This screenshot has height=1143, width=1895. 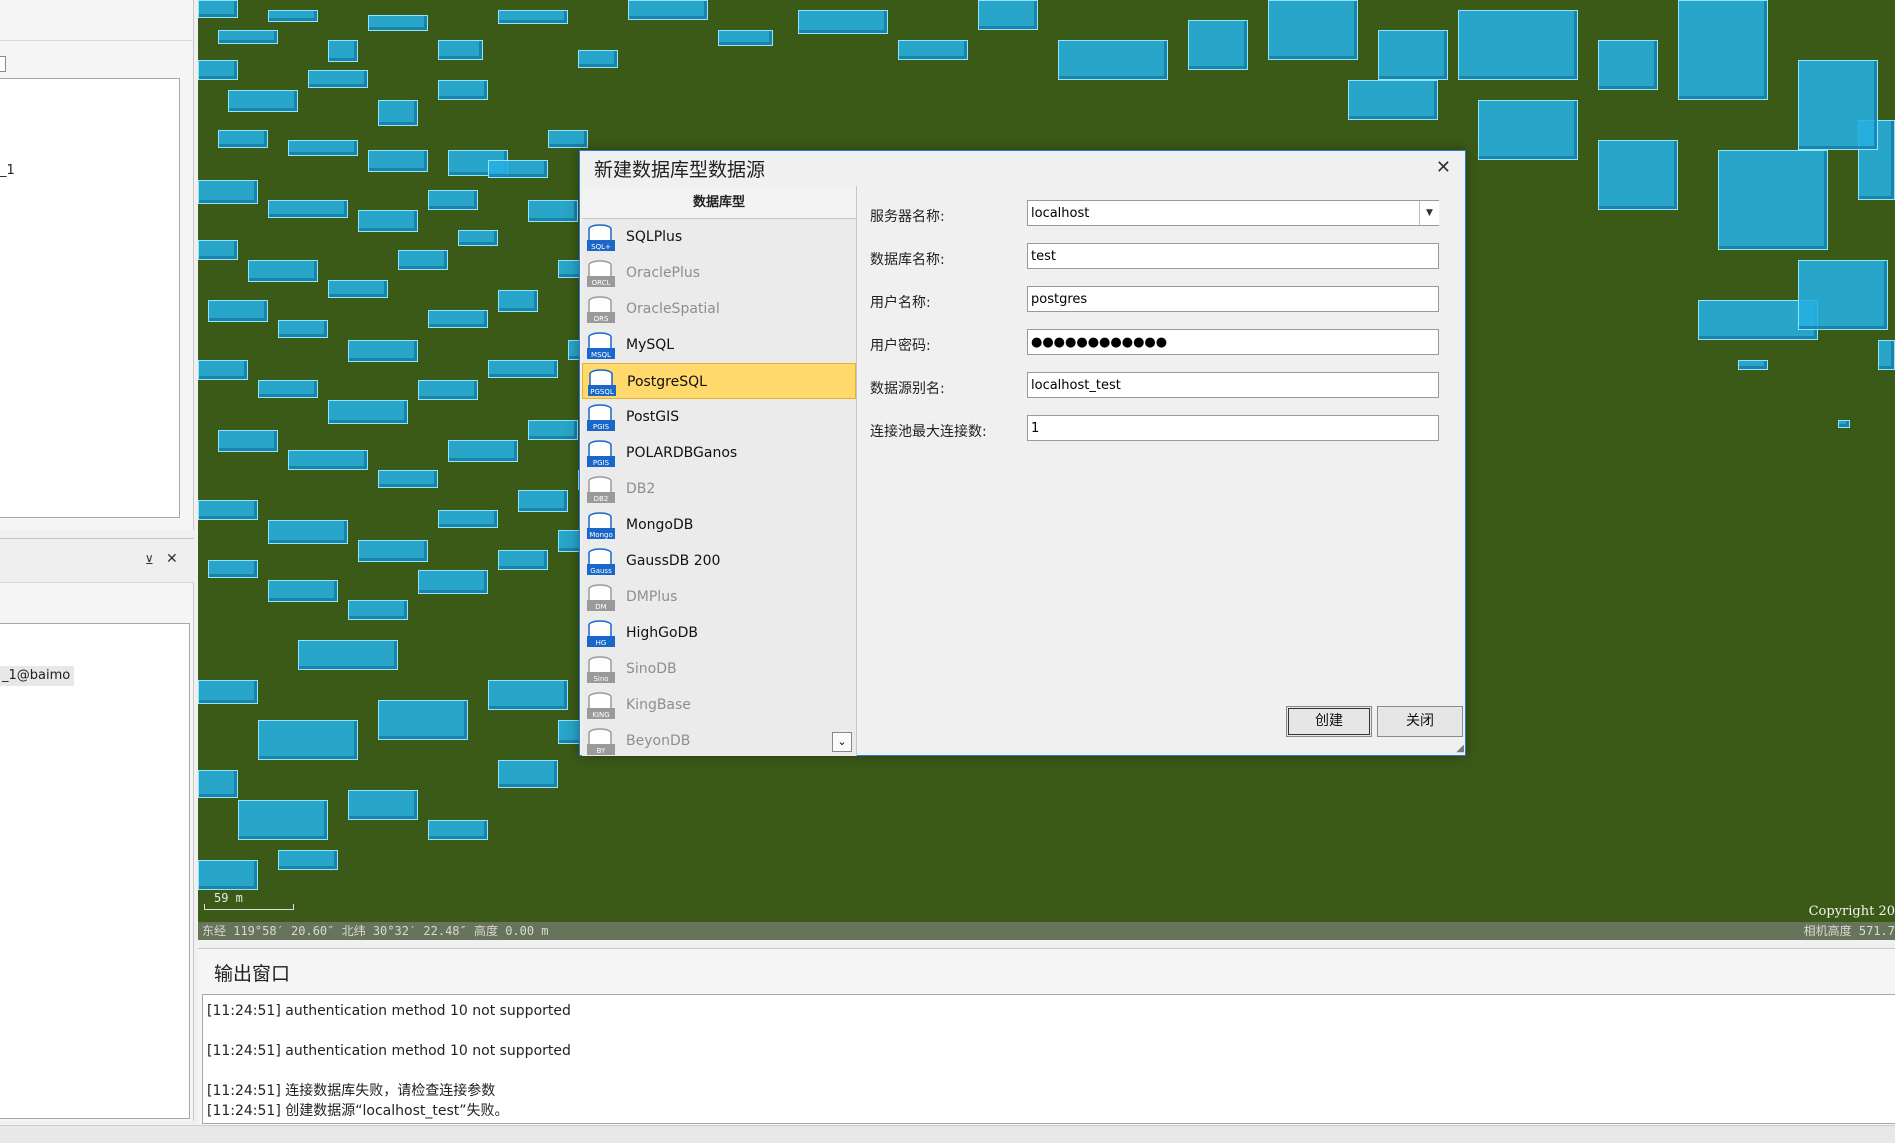 What do you see at coordinates (149, 560) in the screenshot?
I see `pin-icon: ⊻` at bounding box center [149, 560].